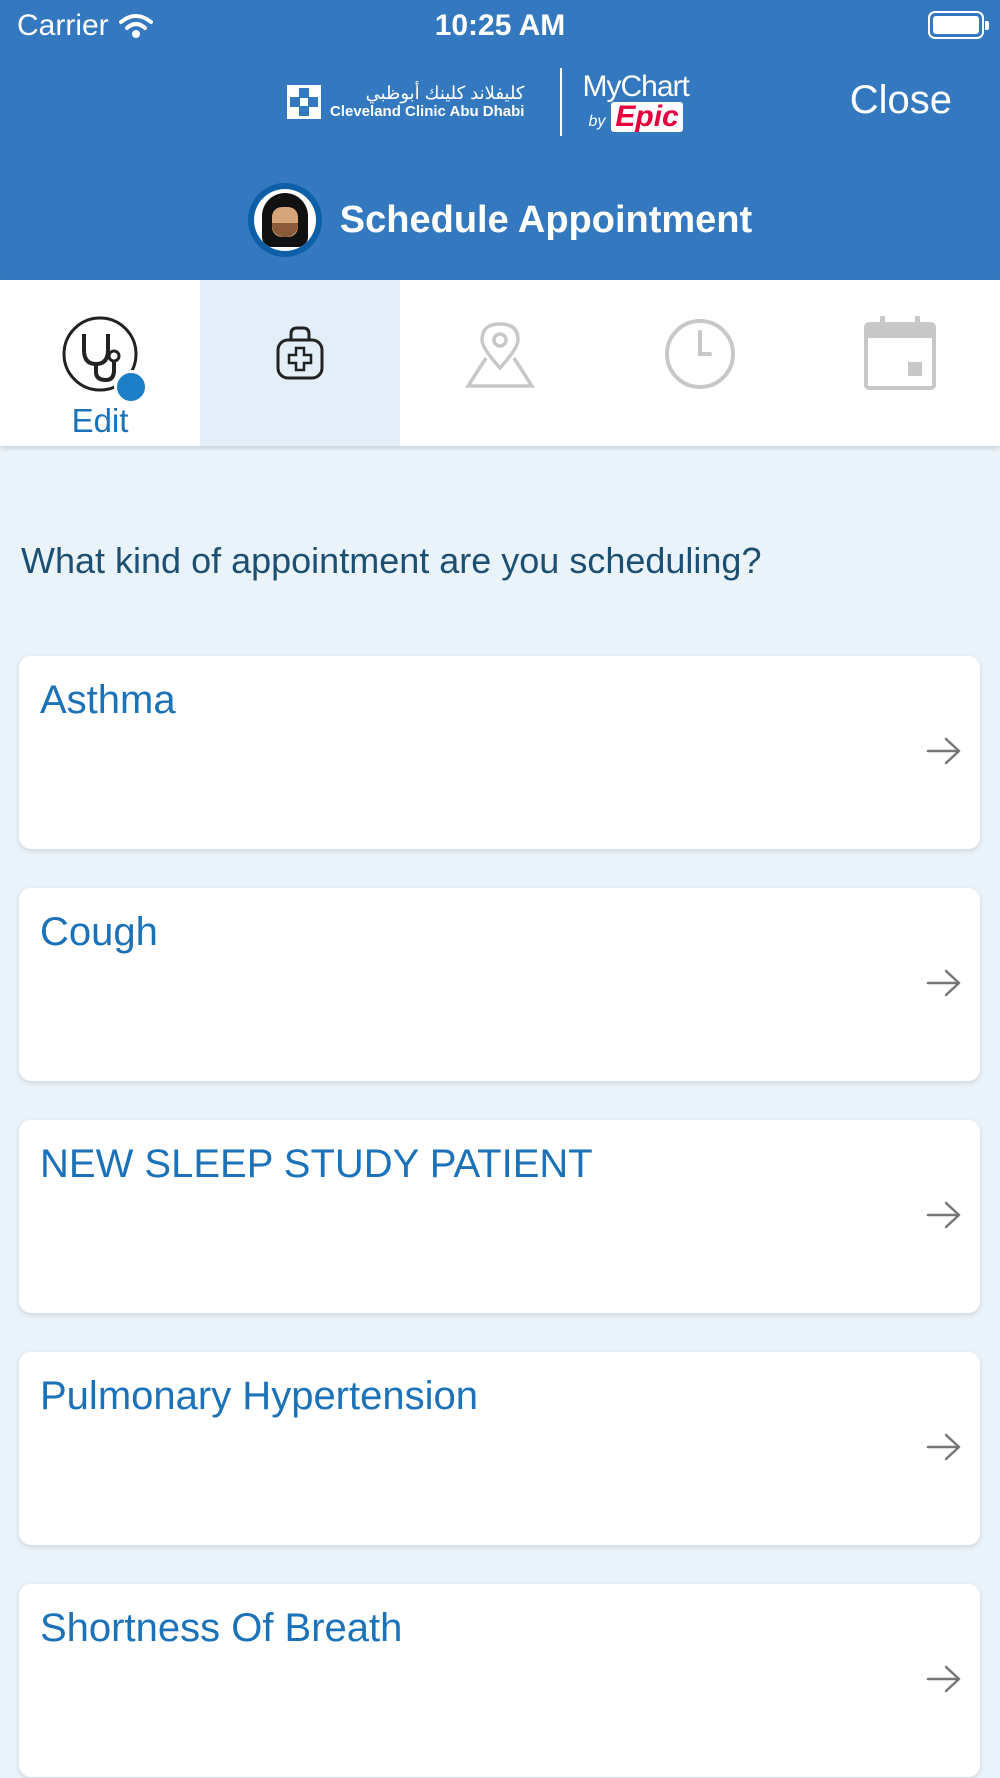 Image resolution: width=1000 pixels, height=1778 pixels. Describe the element at coordinates (500, 355) in the screenshot. I see `map-pin-icon` at that location.